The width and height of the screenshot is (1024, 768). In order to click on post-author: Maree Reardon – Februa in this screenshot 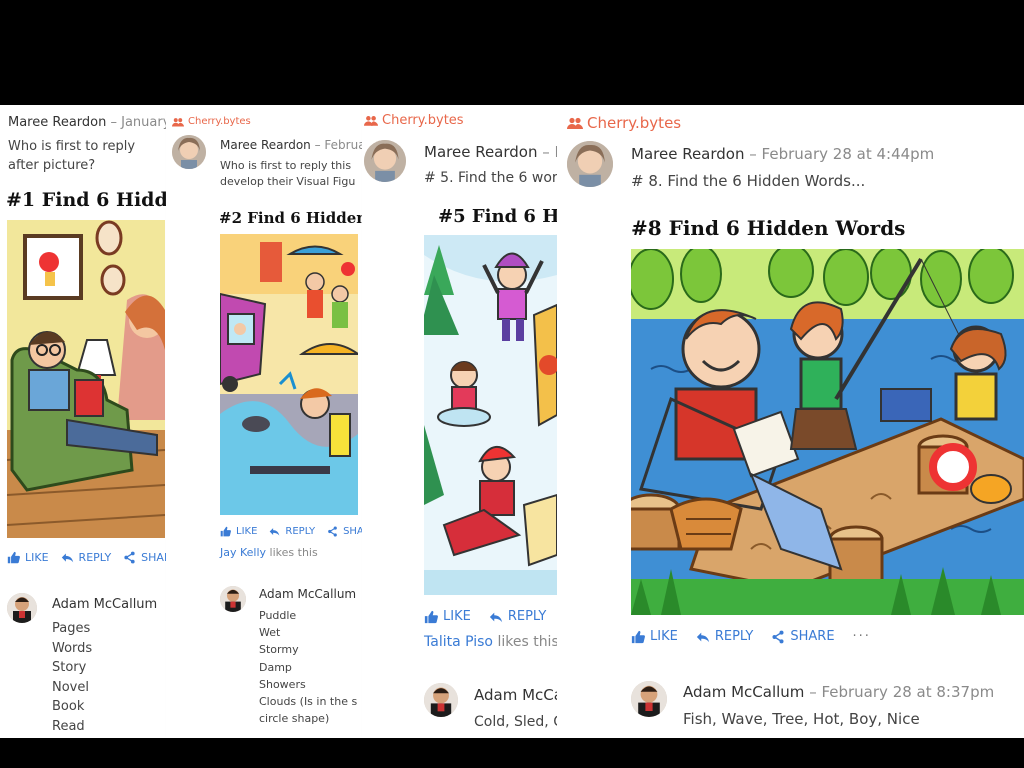, I will do `click(291, 145)`.